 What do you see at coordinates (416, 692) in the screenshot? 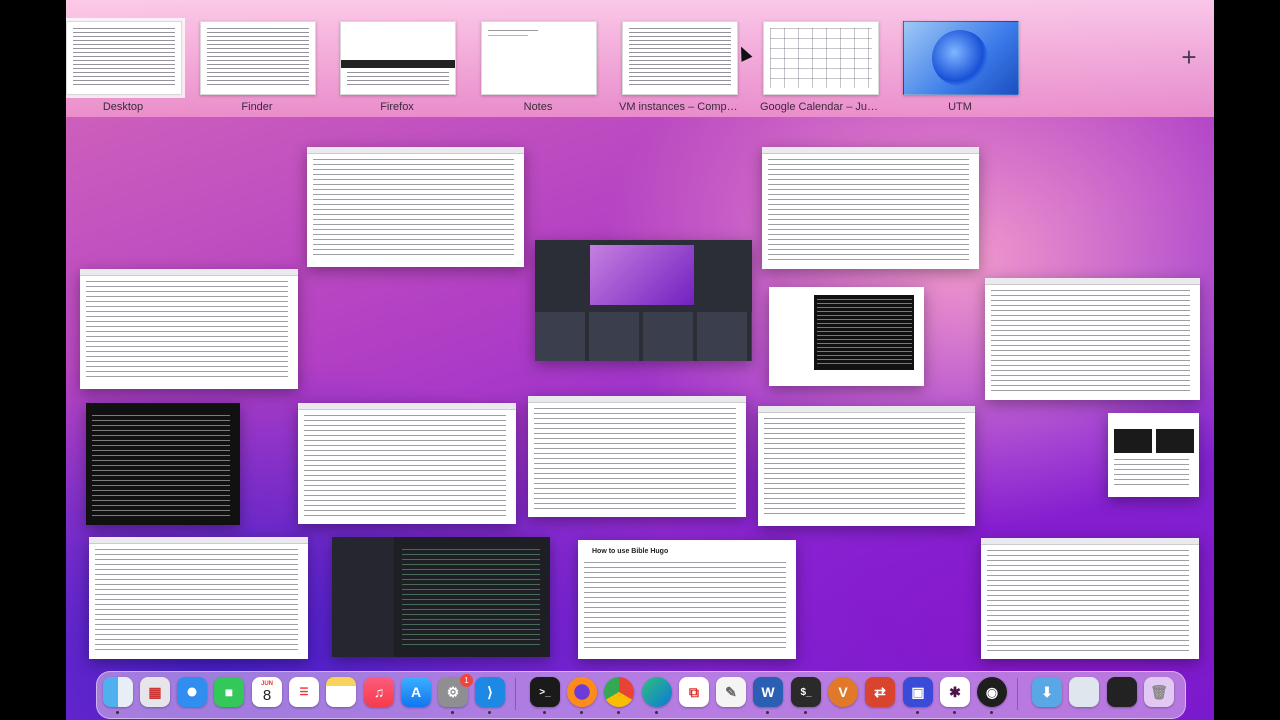
I see `app-store-icon: A` at bounding box center [416, 692].